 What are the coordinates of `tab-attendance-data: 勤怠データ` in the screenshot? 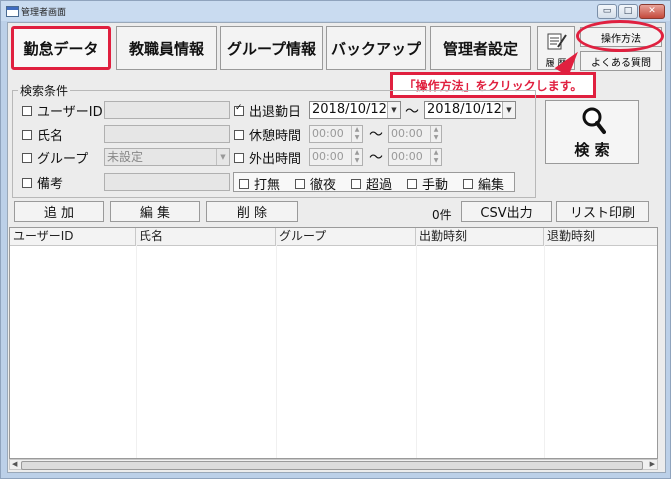 It's located at (61, 48).